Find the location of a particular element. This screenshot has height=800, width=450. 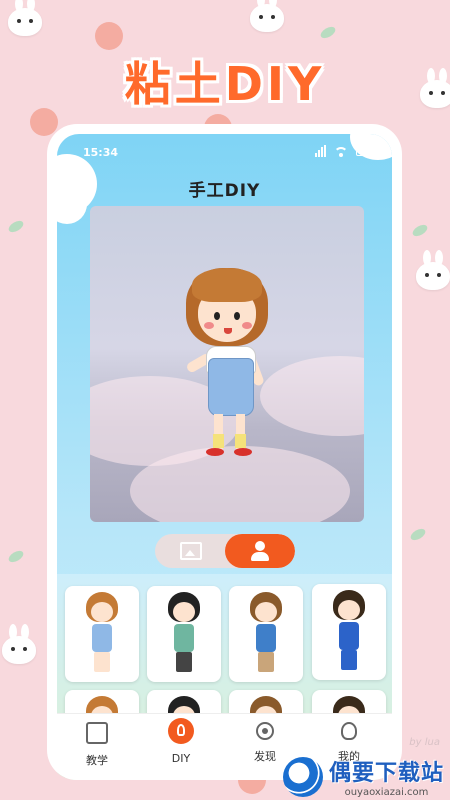

watermark: 偶要下载站 ouyaoxiazai.com is located at coordinates (363, 776).